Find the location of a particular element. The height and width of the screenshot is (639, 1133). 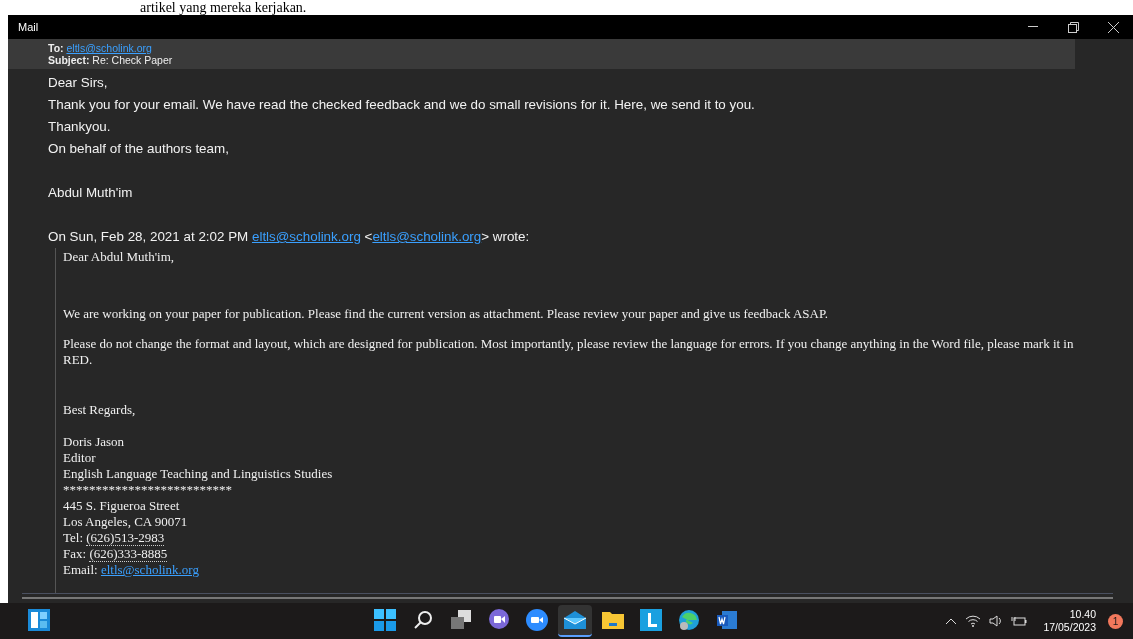

speaker-icon is located at coordinates (996, 621).